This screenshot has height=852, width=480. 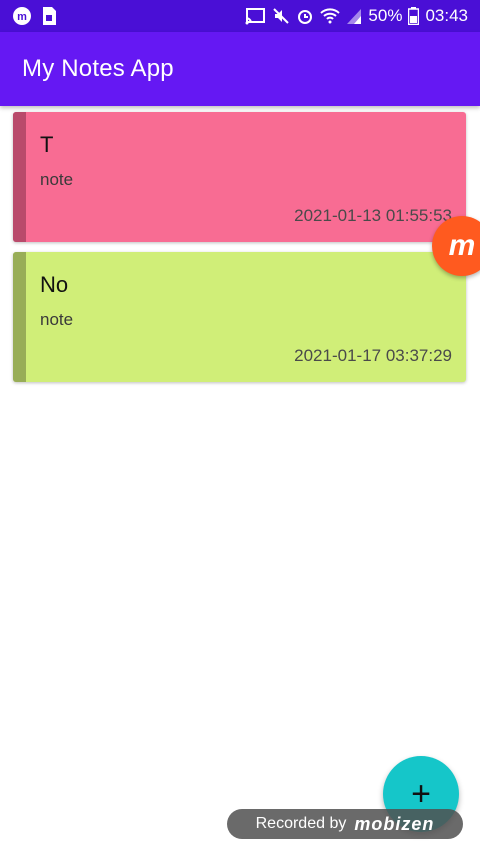 I want to click on svg-text: m, so click(x=22, y=17).